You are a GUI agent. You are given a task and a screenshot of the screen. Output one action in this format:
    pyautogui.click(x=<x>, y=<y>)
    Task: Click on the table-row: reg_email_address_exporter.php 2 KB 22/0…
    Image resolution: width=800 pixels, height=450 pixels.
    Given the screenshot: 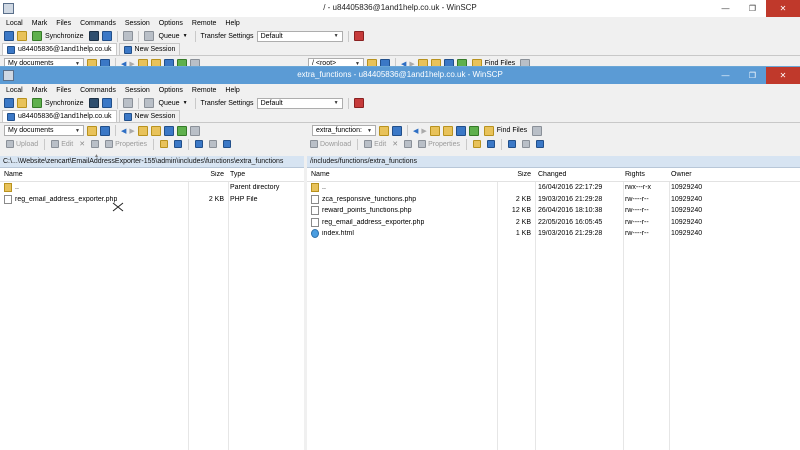 What is the action you would take?
    pyautogui.click(x=553, y=223)
    